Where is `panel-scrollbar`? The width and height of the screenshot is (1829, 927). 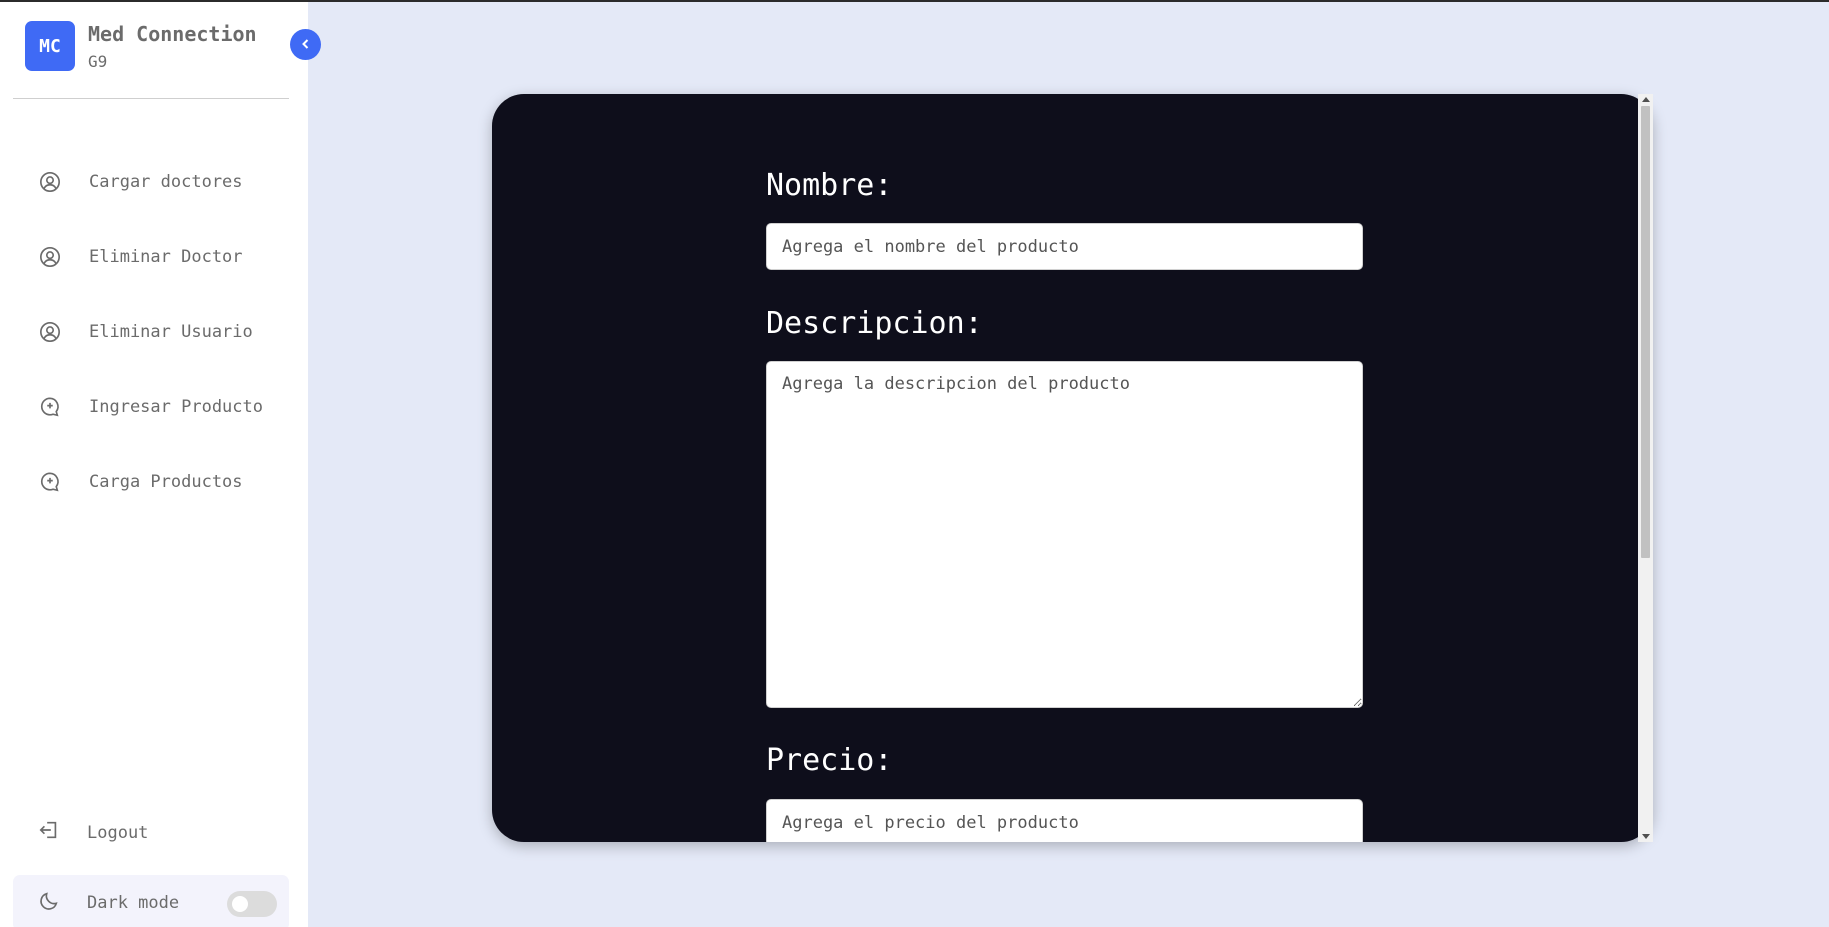 panel-scrollbar is located at coordinates (1645, 468).